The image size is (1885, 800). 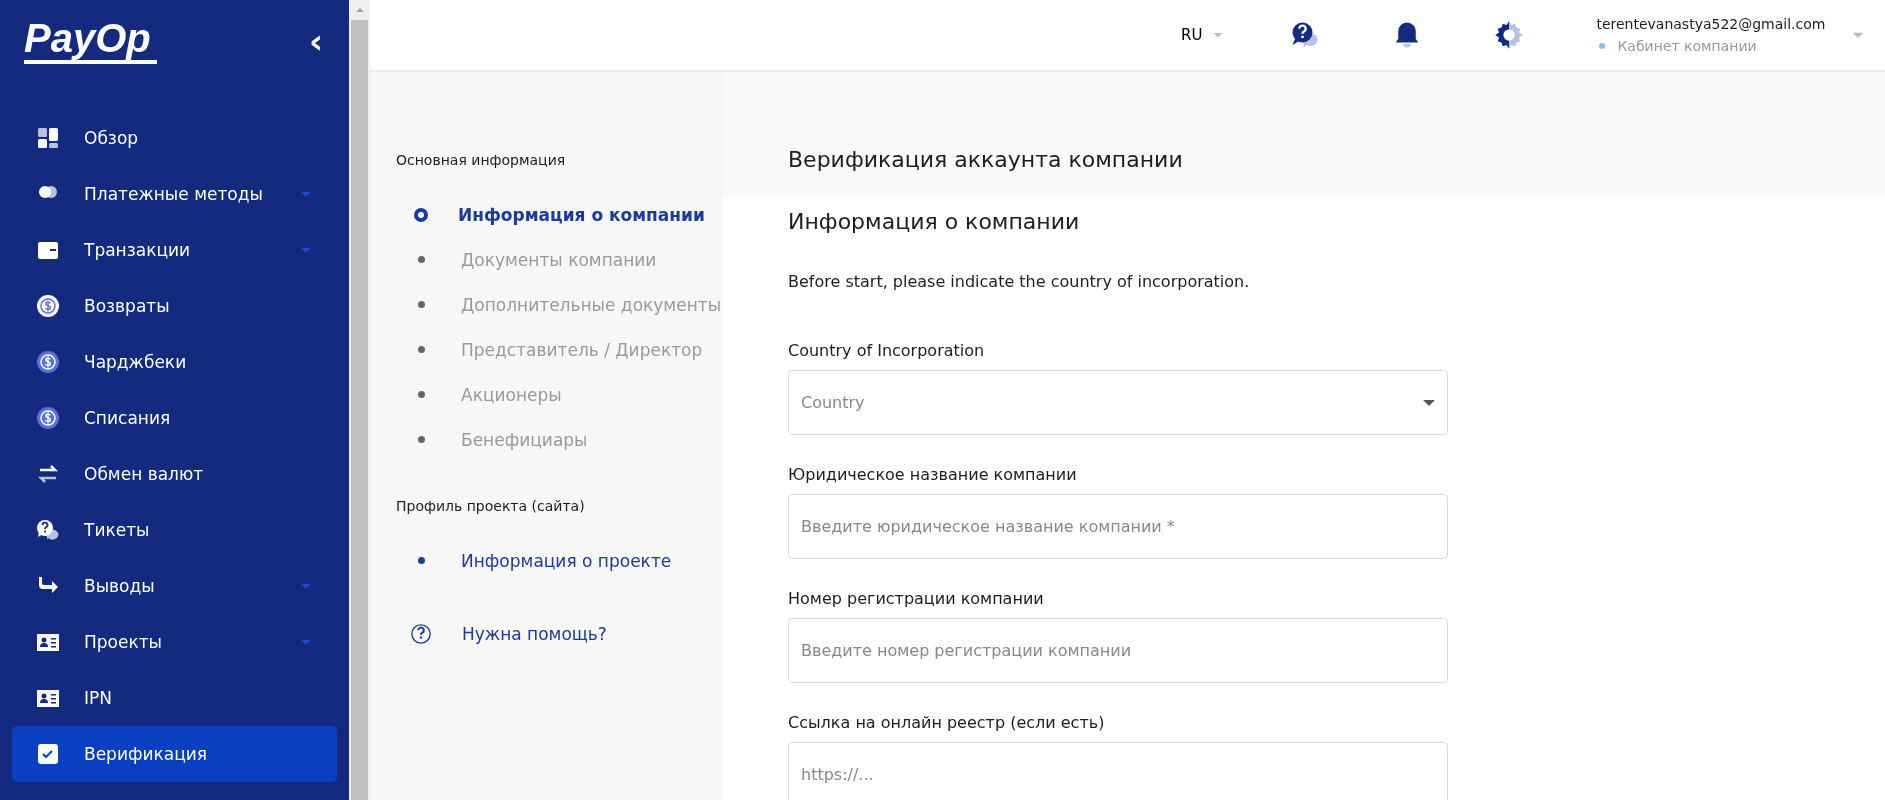 What do you see at coordinates (174, 642) in the screenshot?
I see `nav-item: Проекты` at bounding box center [174, 642].